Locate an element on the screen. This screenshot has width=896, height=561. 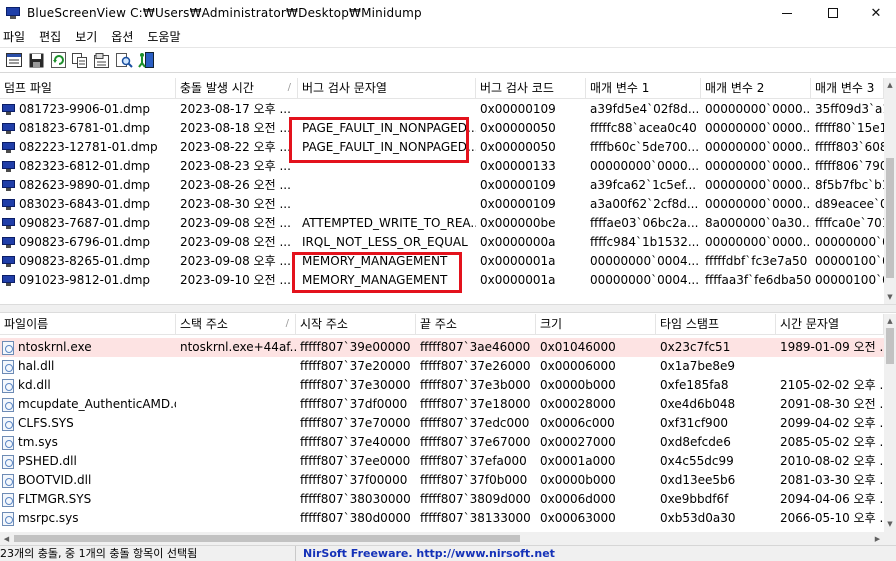
exit-button is located at coordinates (146, 60).